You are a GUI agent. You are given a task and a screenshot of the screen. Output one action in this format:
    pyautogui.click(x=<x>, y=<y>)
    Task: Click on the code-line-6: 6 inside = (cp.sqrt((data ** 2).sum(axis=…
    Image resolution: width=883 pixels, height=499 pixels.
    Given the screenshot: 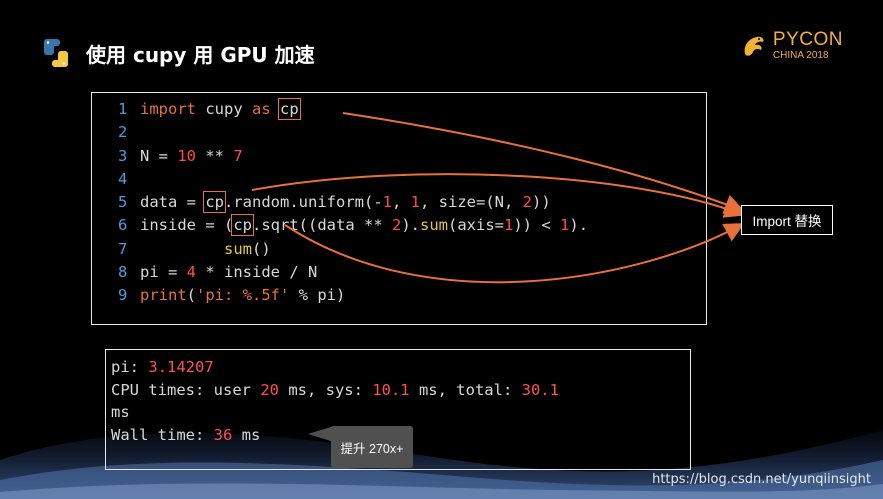 What is the action you would take?
    pyautogui.click(x=353, y=225)
    